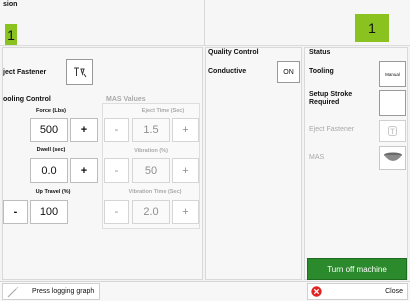  I want to click on conductive-toggle-button: ON, so click(288, 72).